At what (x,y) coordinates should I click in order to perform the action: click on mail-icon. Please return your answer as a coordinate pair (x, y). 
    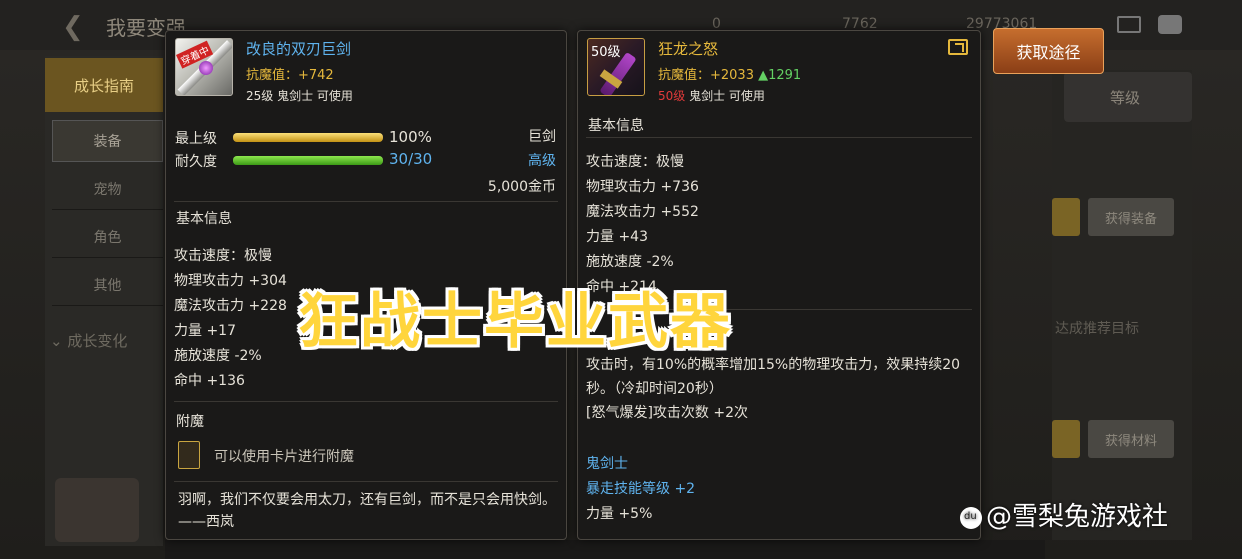
    Looking at the image, I should click on (1129, 24).